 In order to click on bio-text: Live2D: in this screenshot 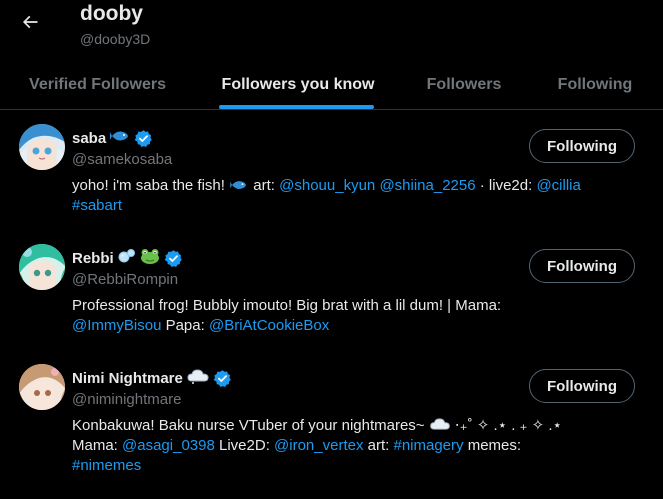, I will do `click(244, 445)`.